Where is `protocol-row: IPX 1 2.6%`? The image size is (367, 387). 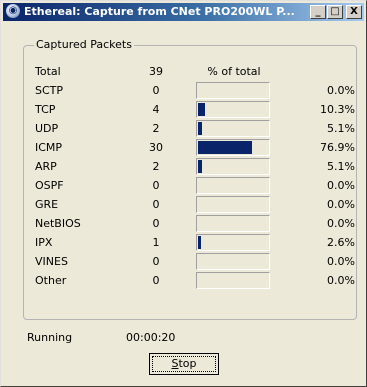 protocol-row: IPX 1 2.6% is located at coordinates (195, 243).